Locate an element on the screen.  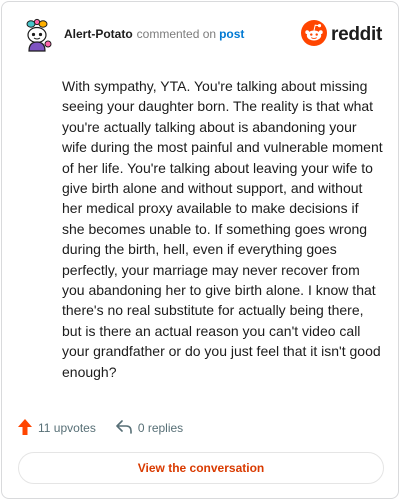
upvotes-count: 11 upvotes is located at coordinates (67, 428).